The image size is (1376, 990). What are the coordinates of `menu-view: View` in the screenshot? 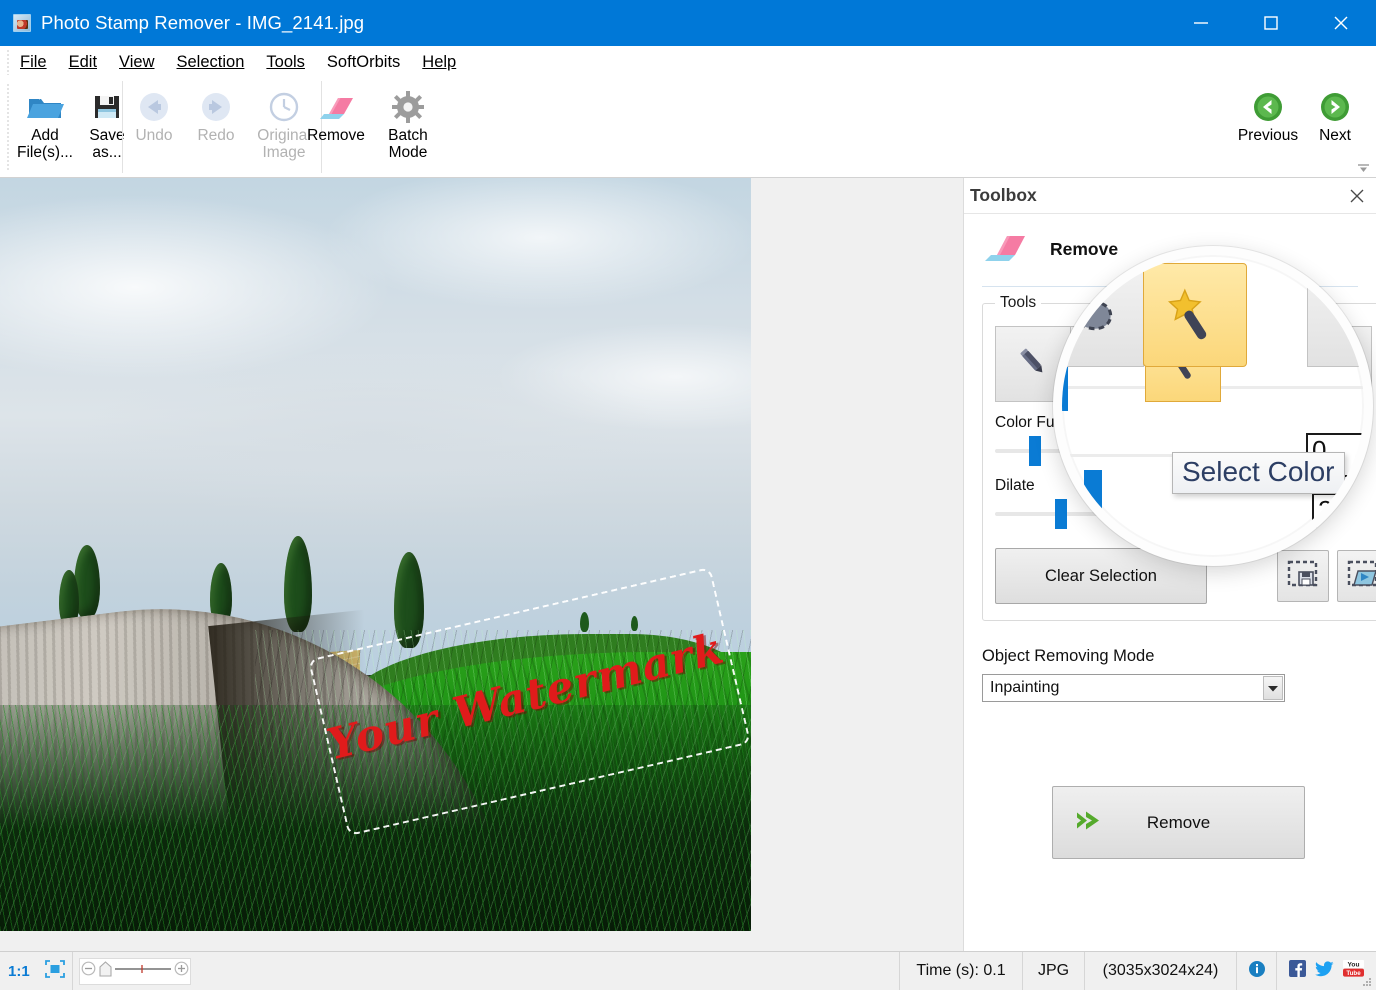 It's located at (136, 62).